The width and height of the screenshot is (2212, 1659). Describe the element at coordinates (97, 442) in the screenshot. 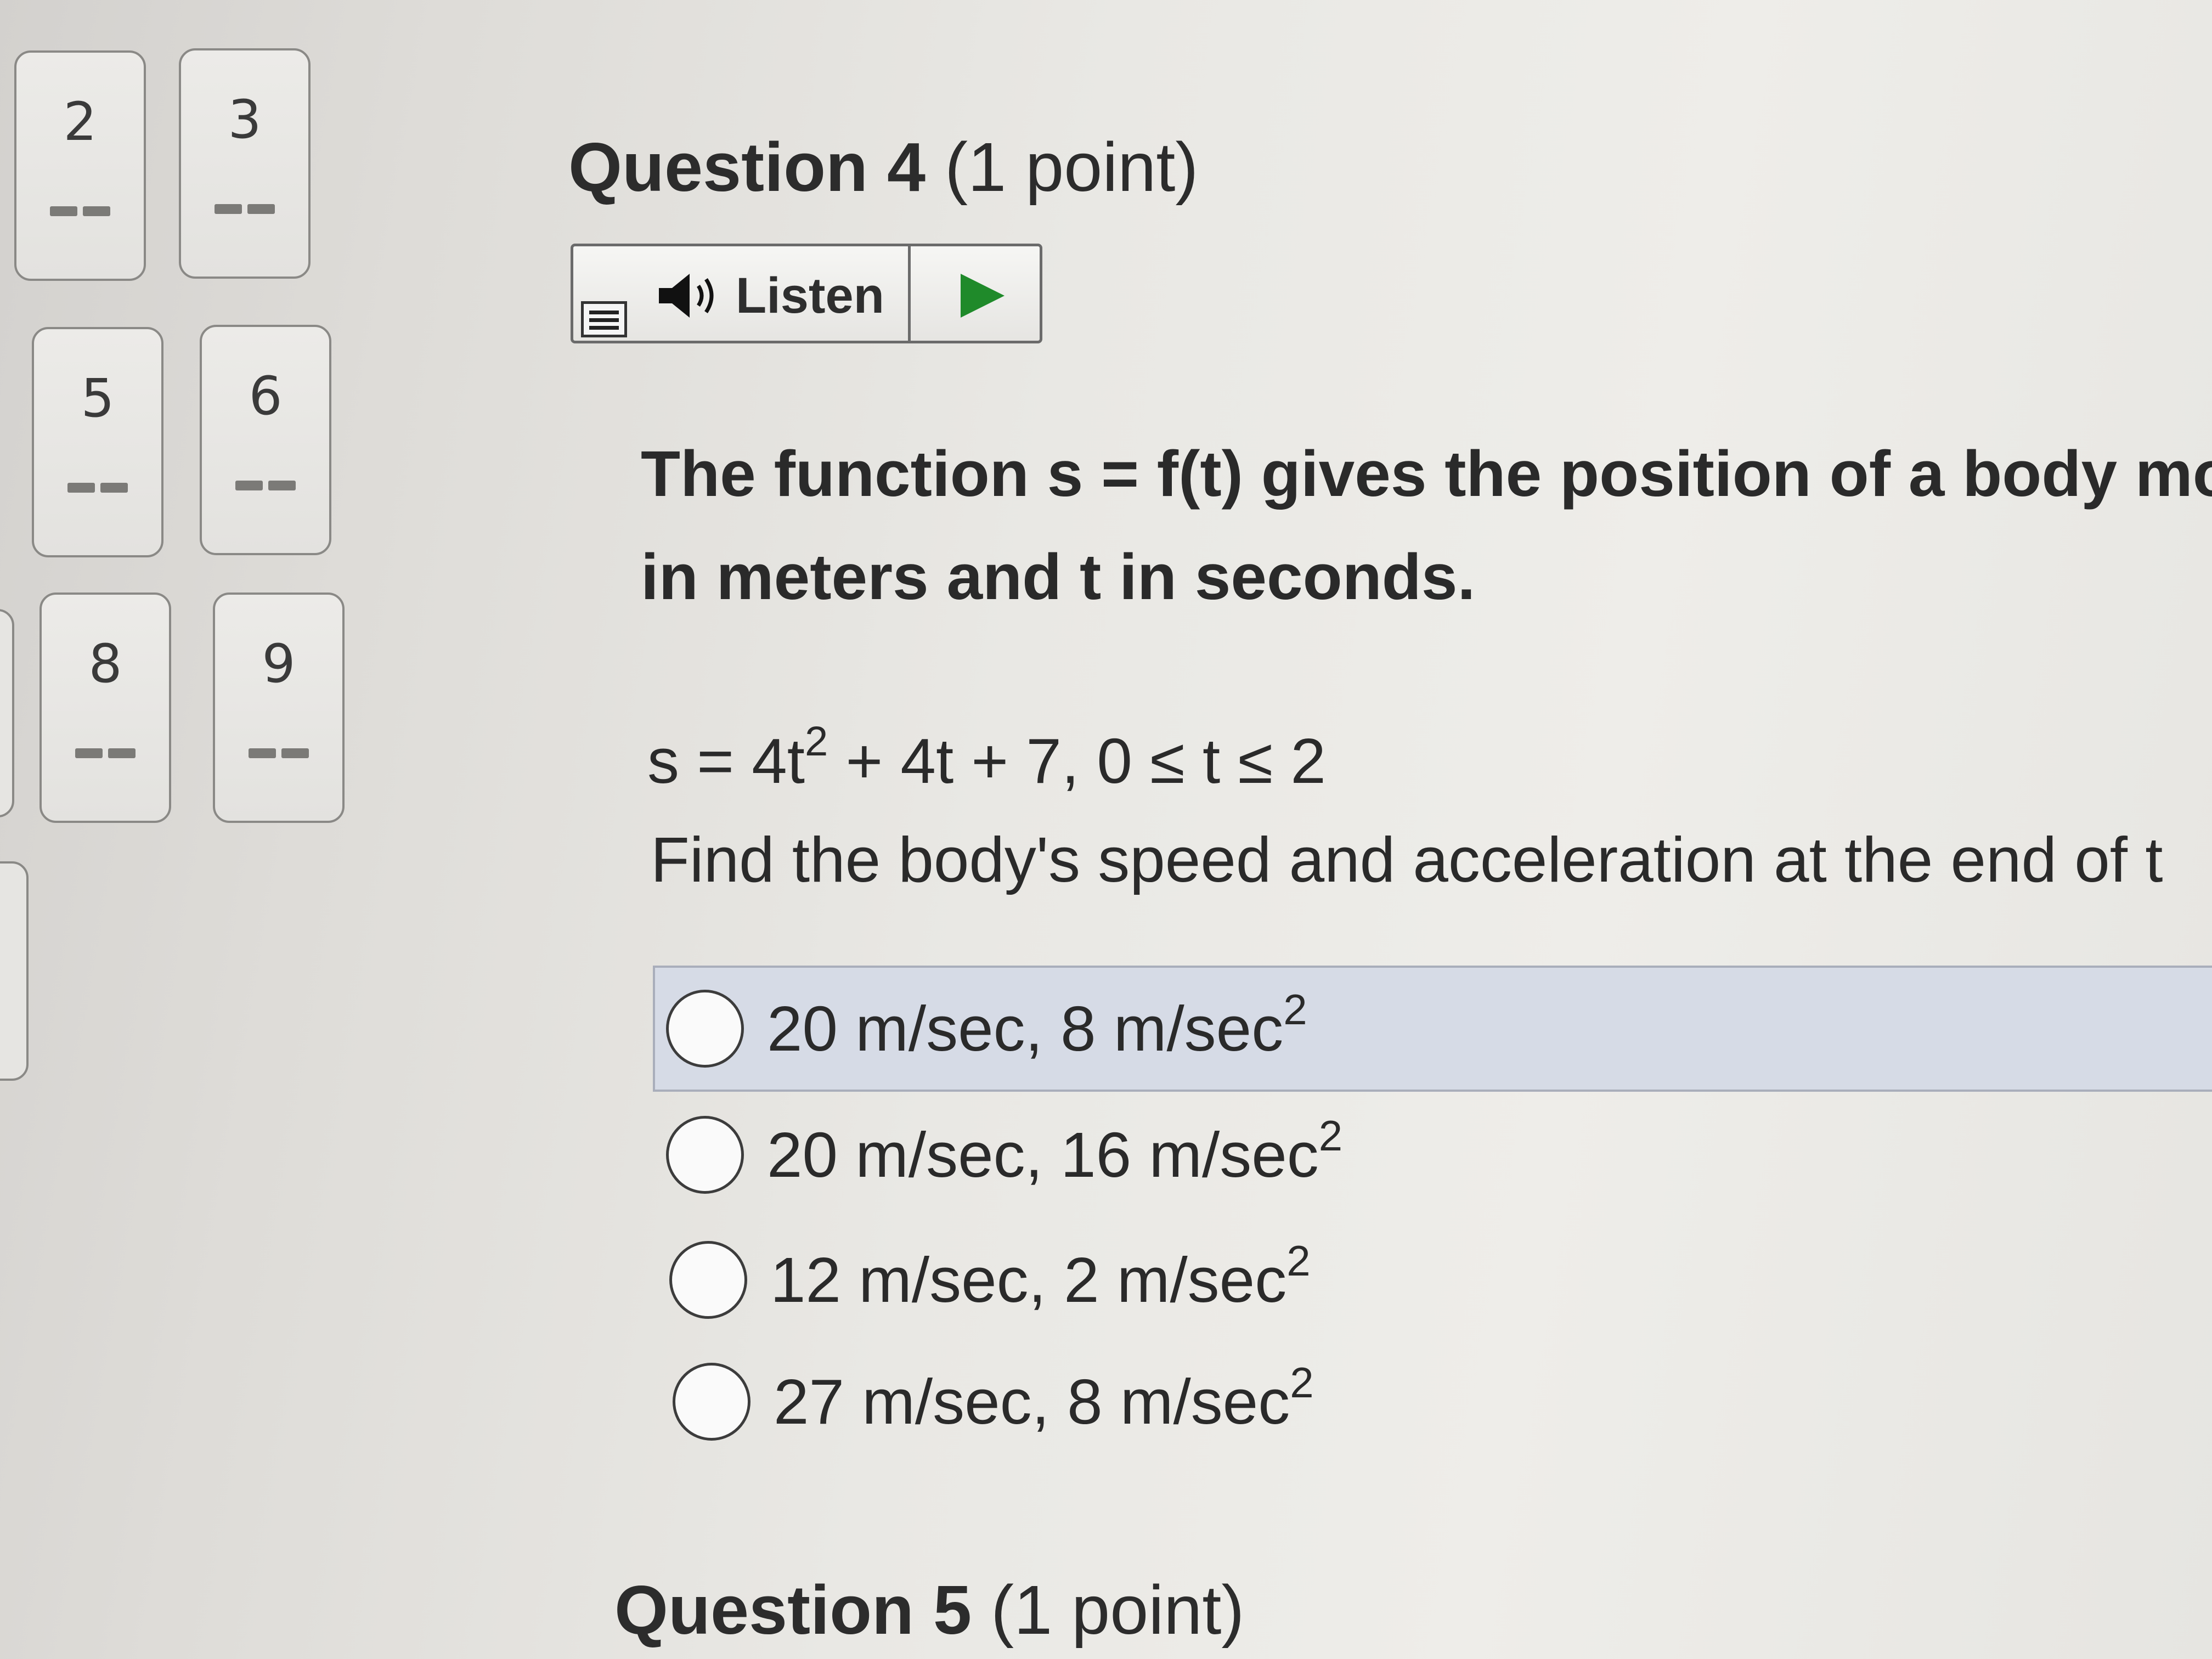

I see `nav-tile-question-5: 5` at that location.